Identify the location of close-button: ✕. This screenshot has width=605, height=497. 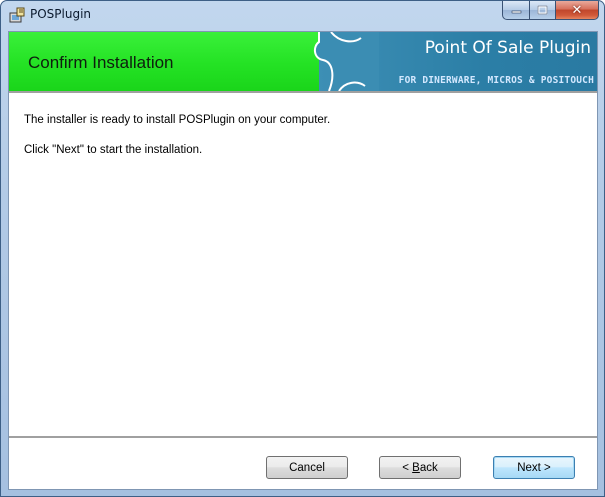
(577, 10).